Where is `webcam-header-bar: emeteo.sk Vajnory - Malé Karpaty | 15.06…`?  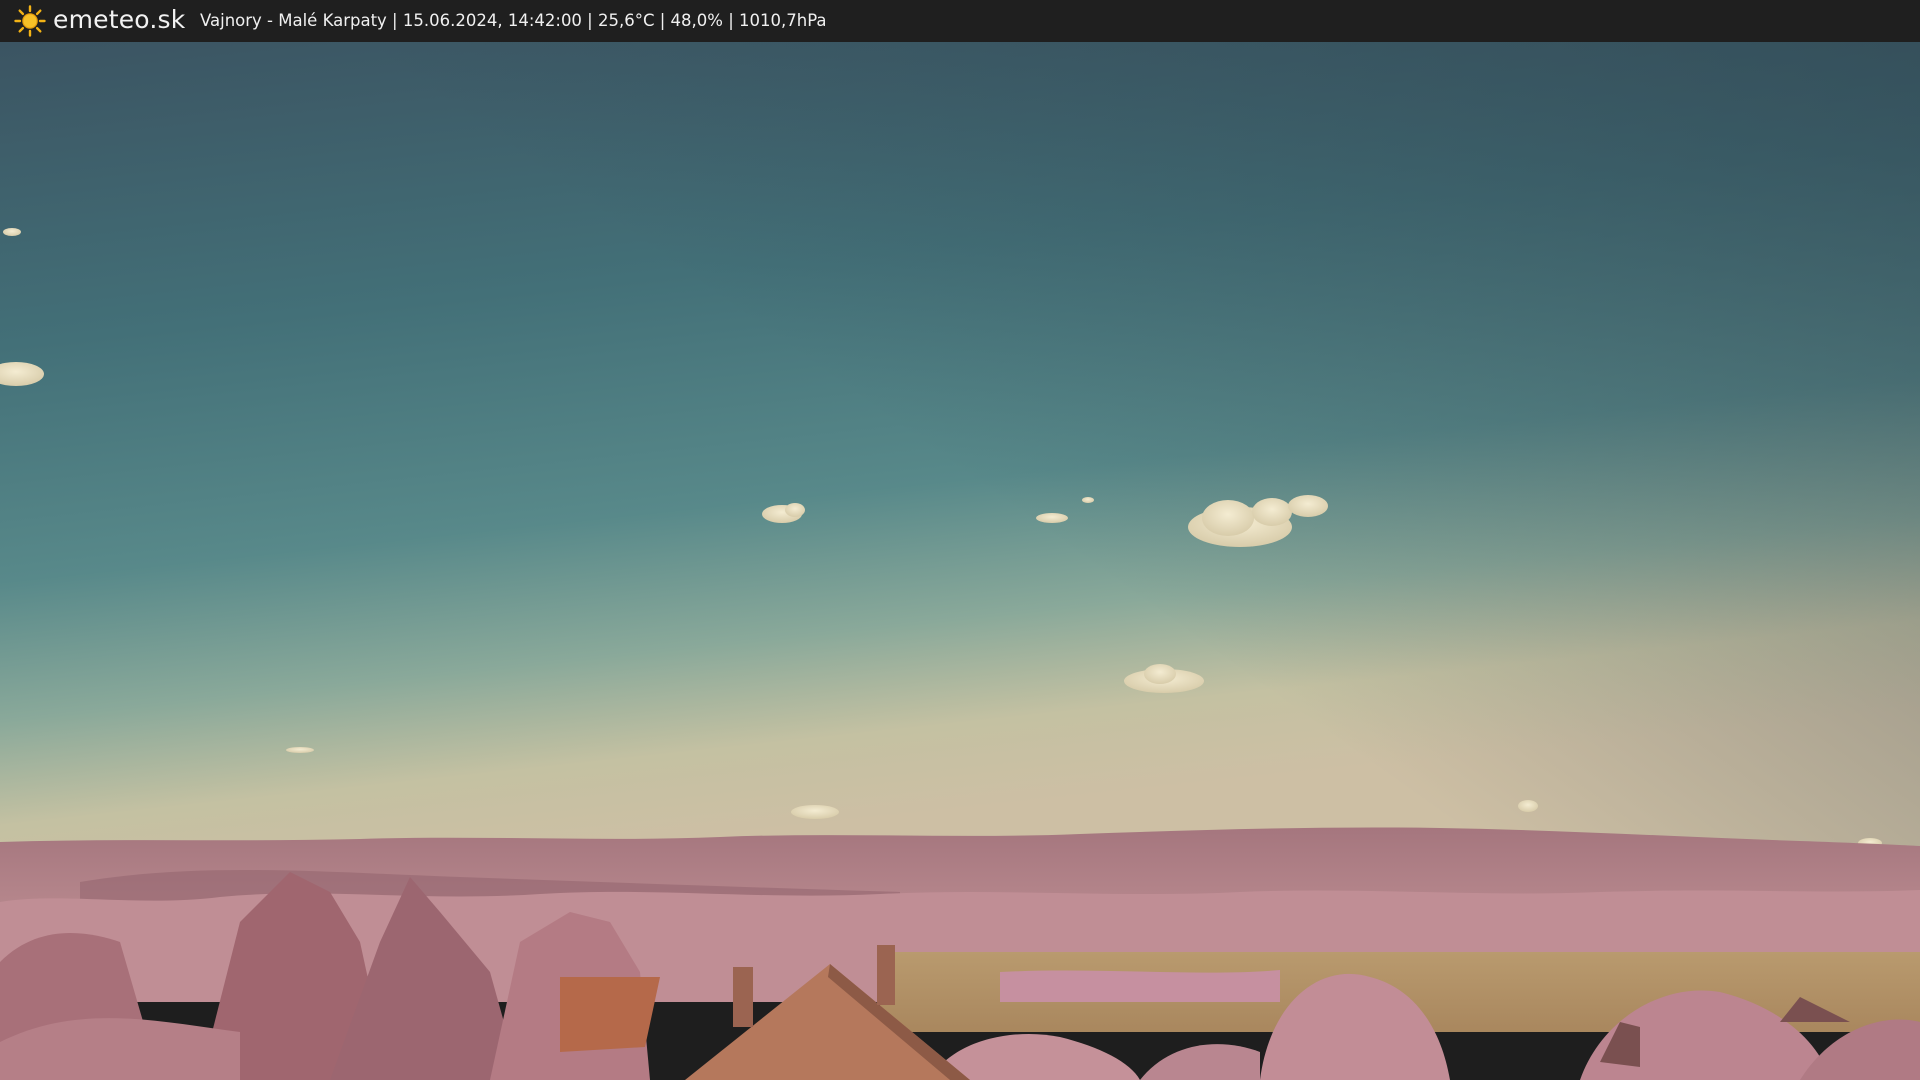 webcam-header-bar: emeteo.sk Vajnory - Malé Karpaty | 15.06… is located at coordinates (960, 21).